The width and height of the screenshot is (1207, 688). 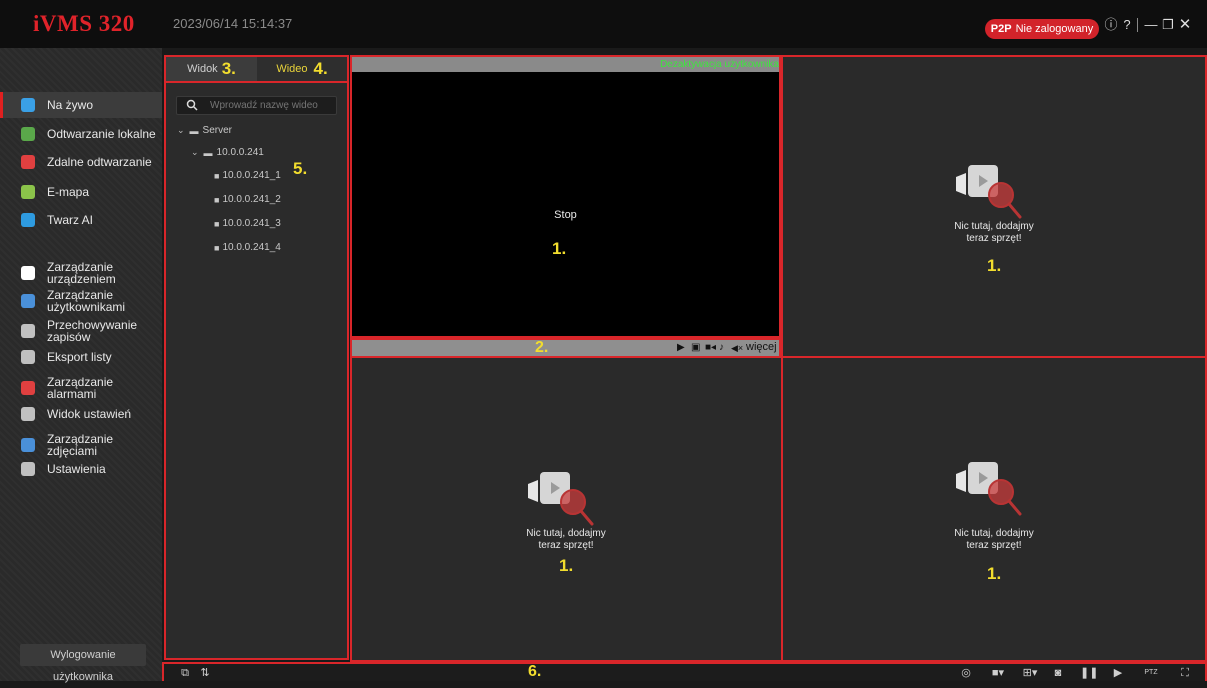 I want to click on sidebar-item-label: E-mapa, so click(x=68, y=192).